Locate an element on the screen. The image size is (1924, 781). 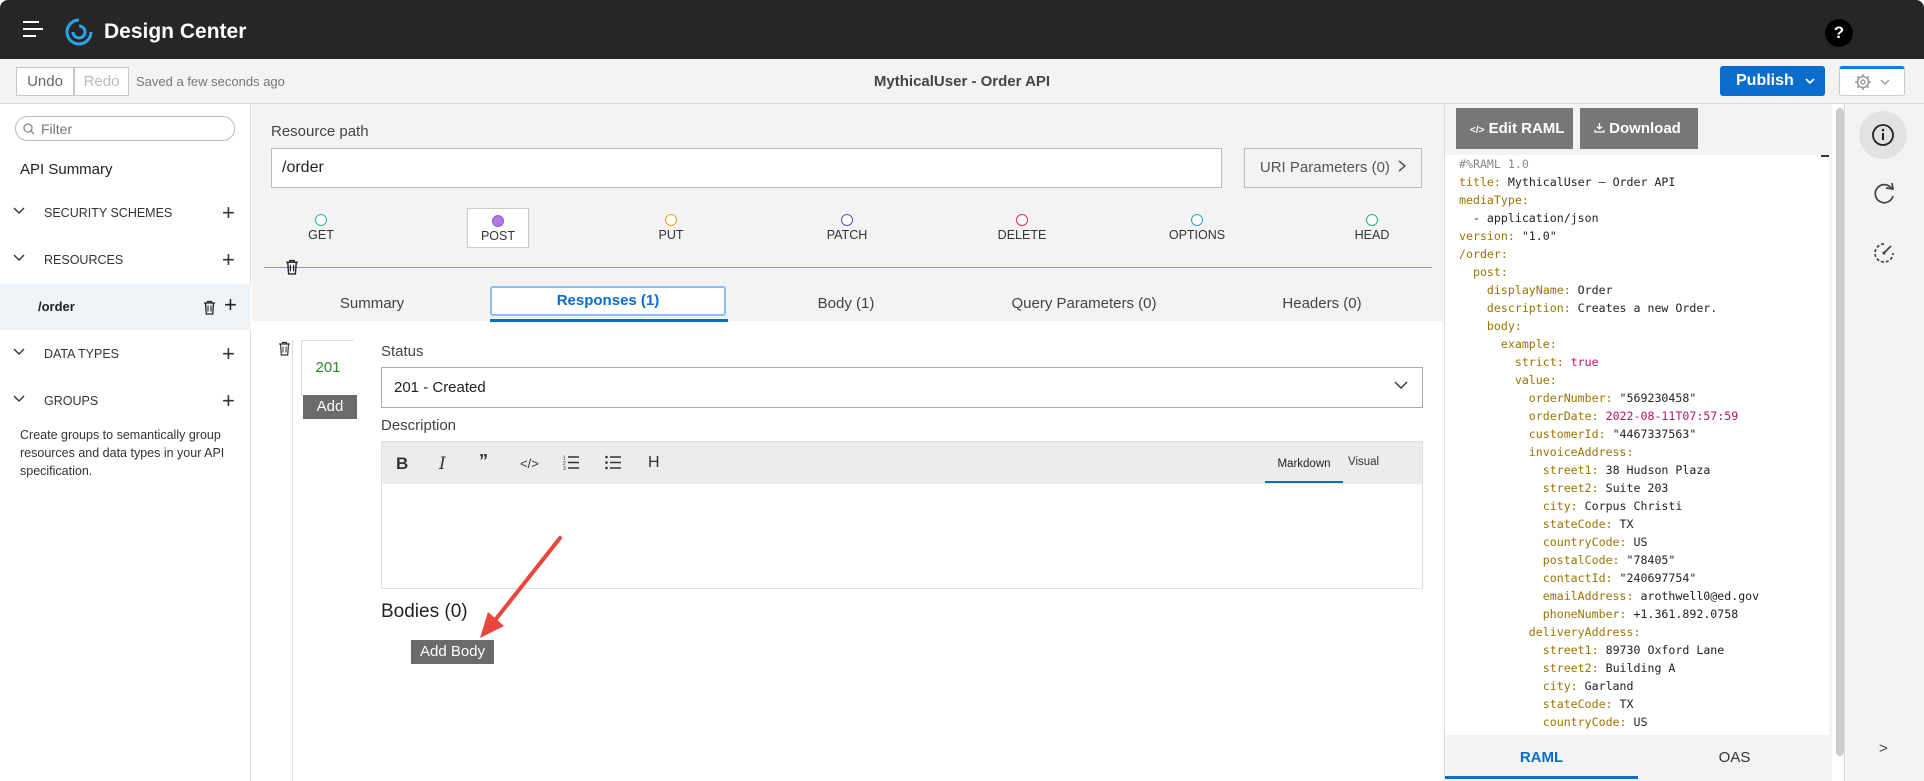
code-line: street2: Building A is located at coordinates (1567, 668).